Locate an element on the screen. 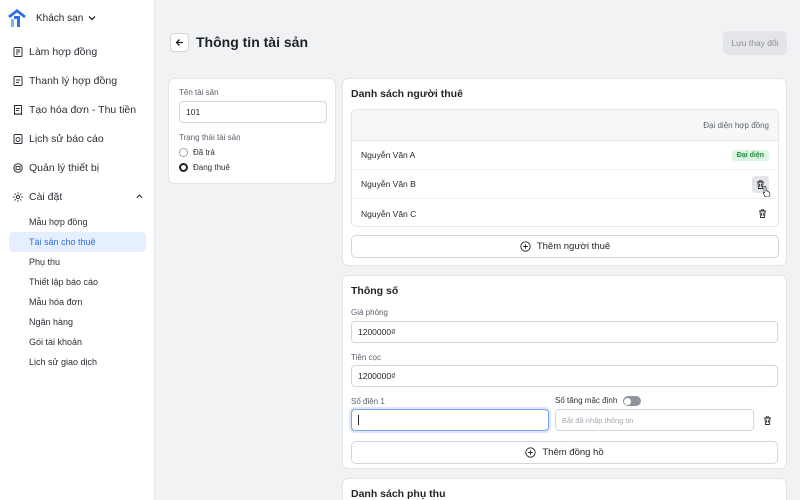 The height and width of the screenshot is (500, 800). asset-name-input: 101 is located at coordinates (253, 112).